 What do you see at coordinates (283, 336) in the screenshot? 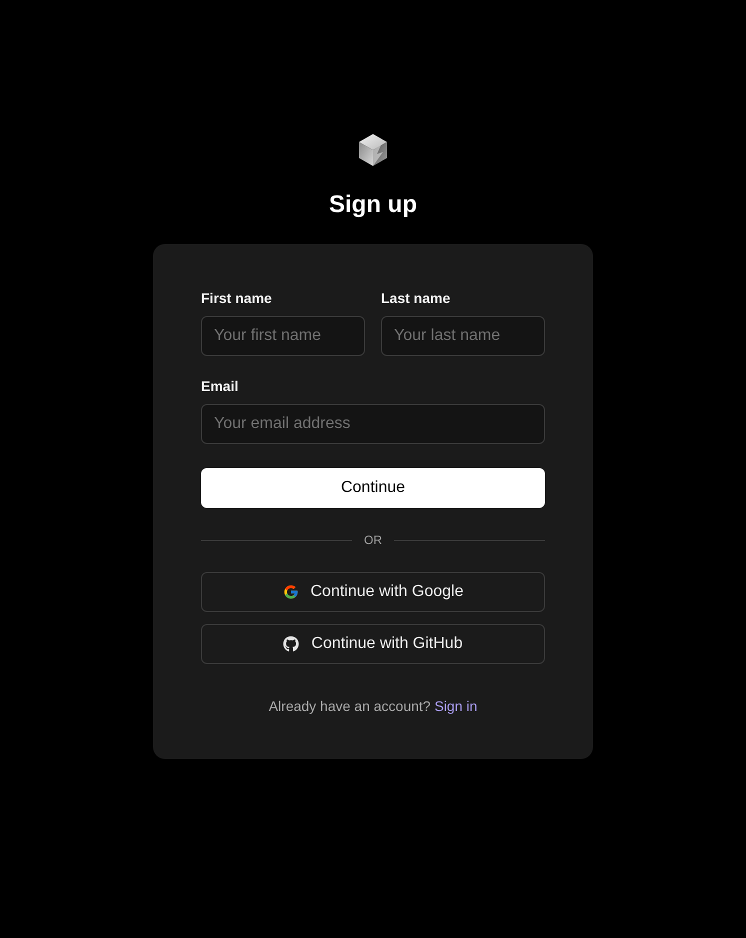
I see `text-field: Your first name` at bounding box center [283, 336].